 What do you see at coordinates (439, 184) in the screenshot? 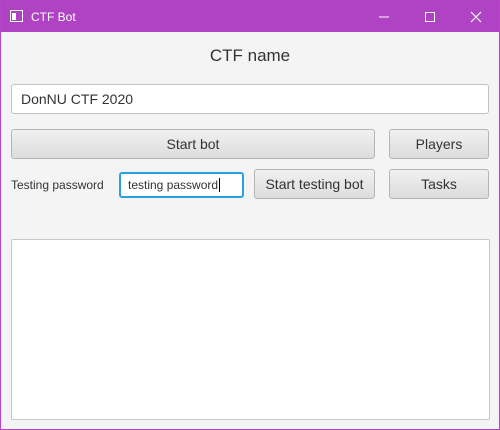
I see `tasks-button: Tasks` at bounding box center [439, 184].